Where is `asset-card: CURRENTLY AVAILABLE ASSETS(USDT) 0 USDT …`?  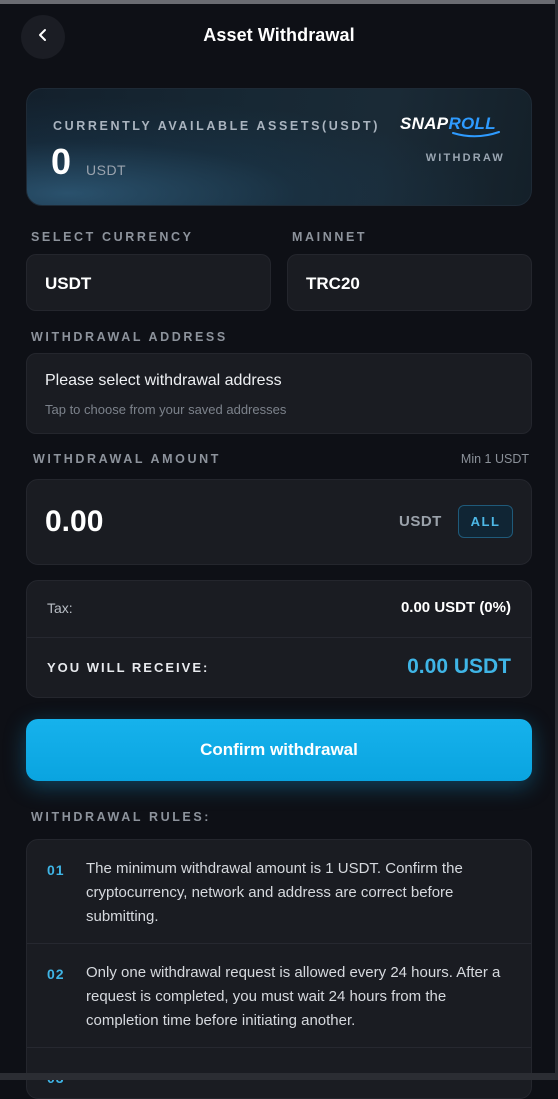
asset-card: CURRENTLY AVAILABLE ASSETS(USDT) 0 USDT … is located at coordinates (279, 147).